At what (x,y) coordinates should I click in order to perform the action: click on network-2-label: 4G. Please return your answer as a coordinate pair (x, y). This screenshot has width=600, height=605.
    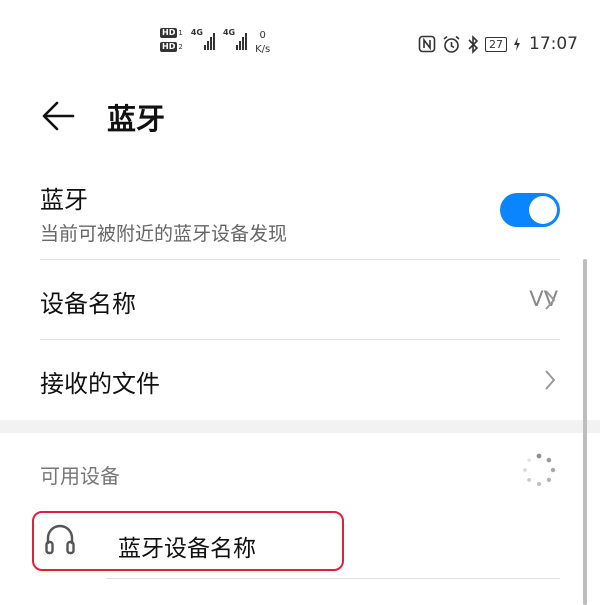
    Looking at the image, I should click on (229, 32).